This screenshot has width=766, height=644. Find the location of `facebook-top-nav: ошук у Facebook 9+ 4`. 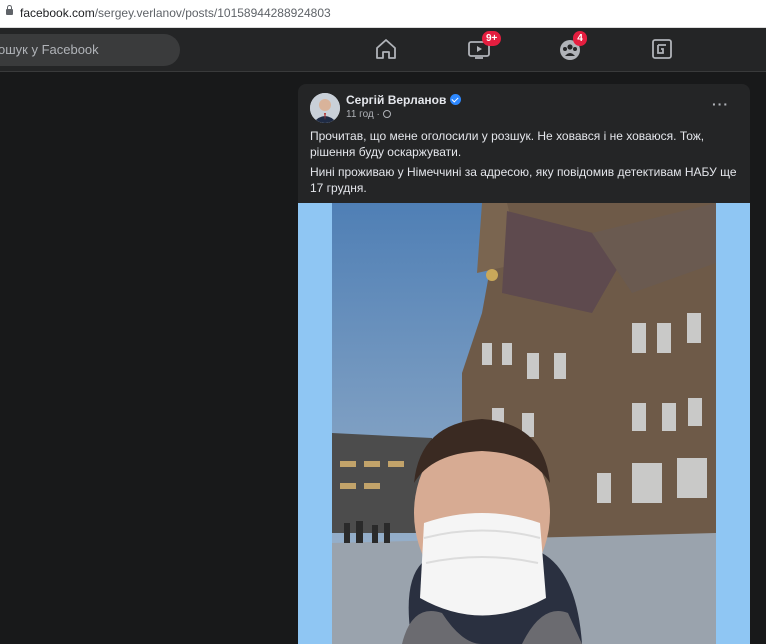

facebook-top-nav: ошук у Facebook 9+ 4 is located at coordinates (383, 50).